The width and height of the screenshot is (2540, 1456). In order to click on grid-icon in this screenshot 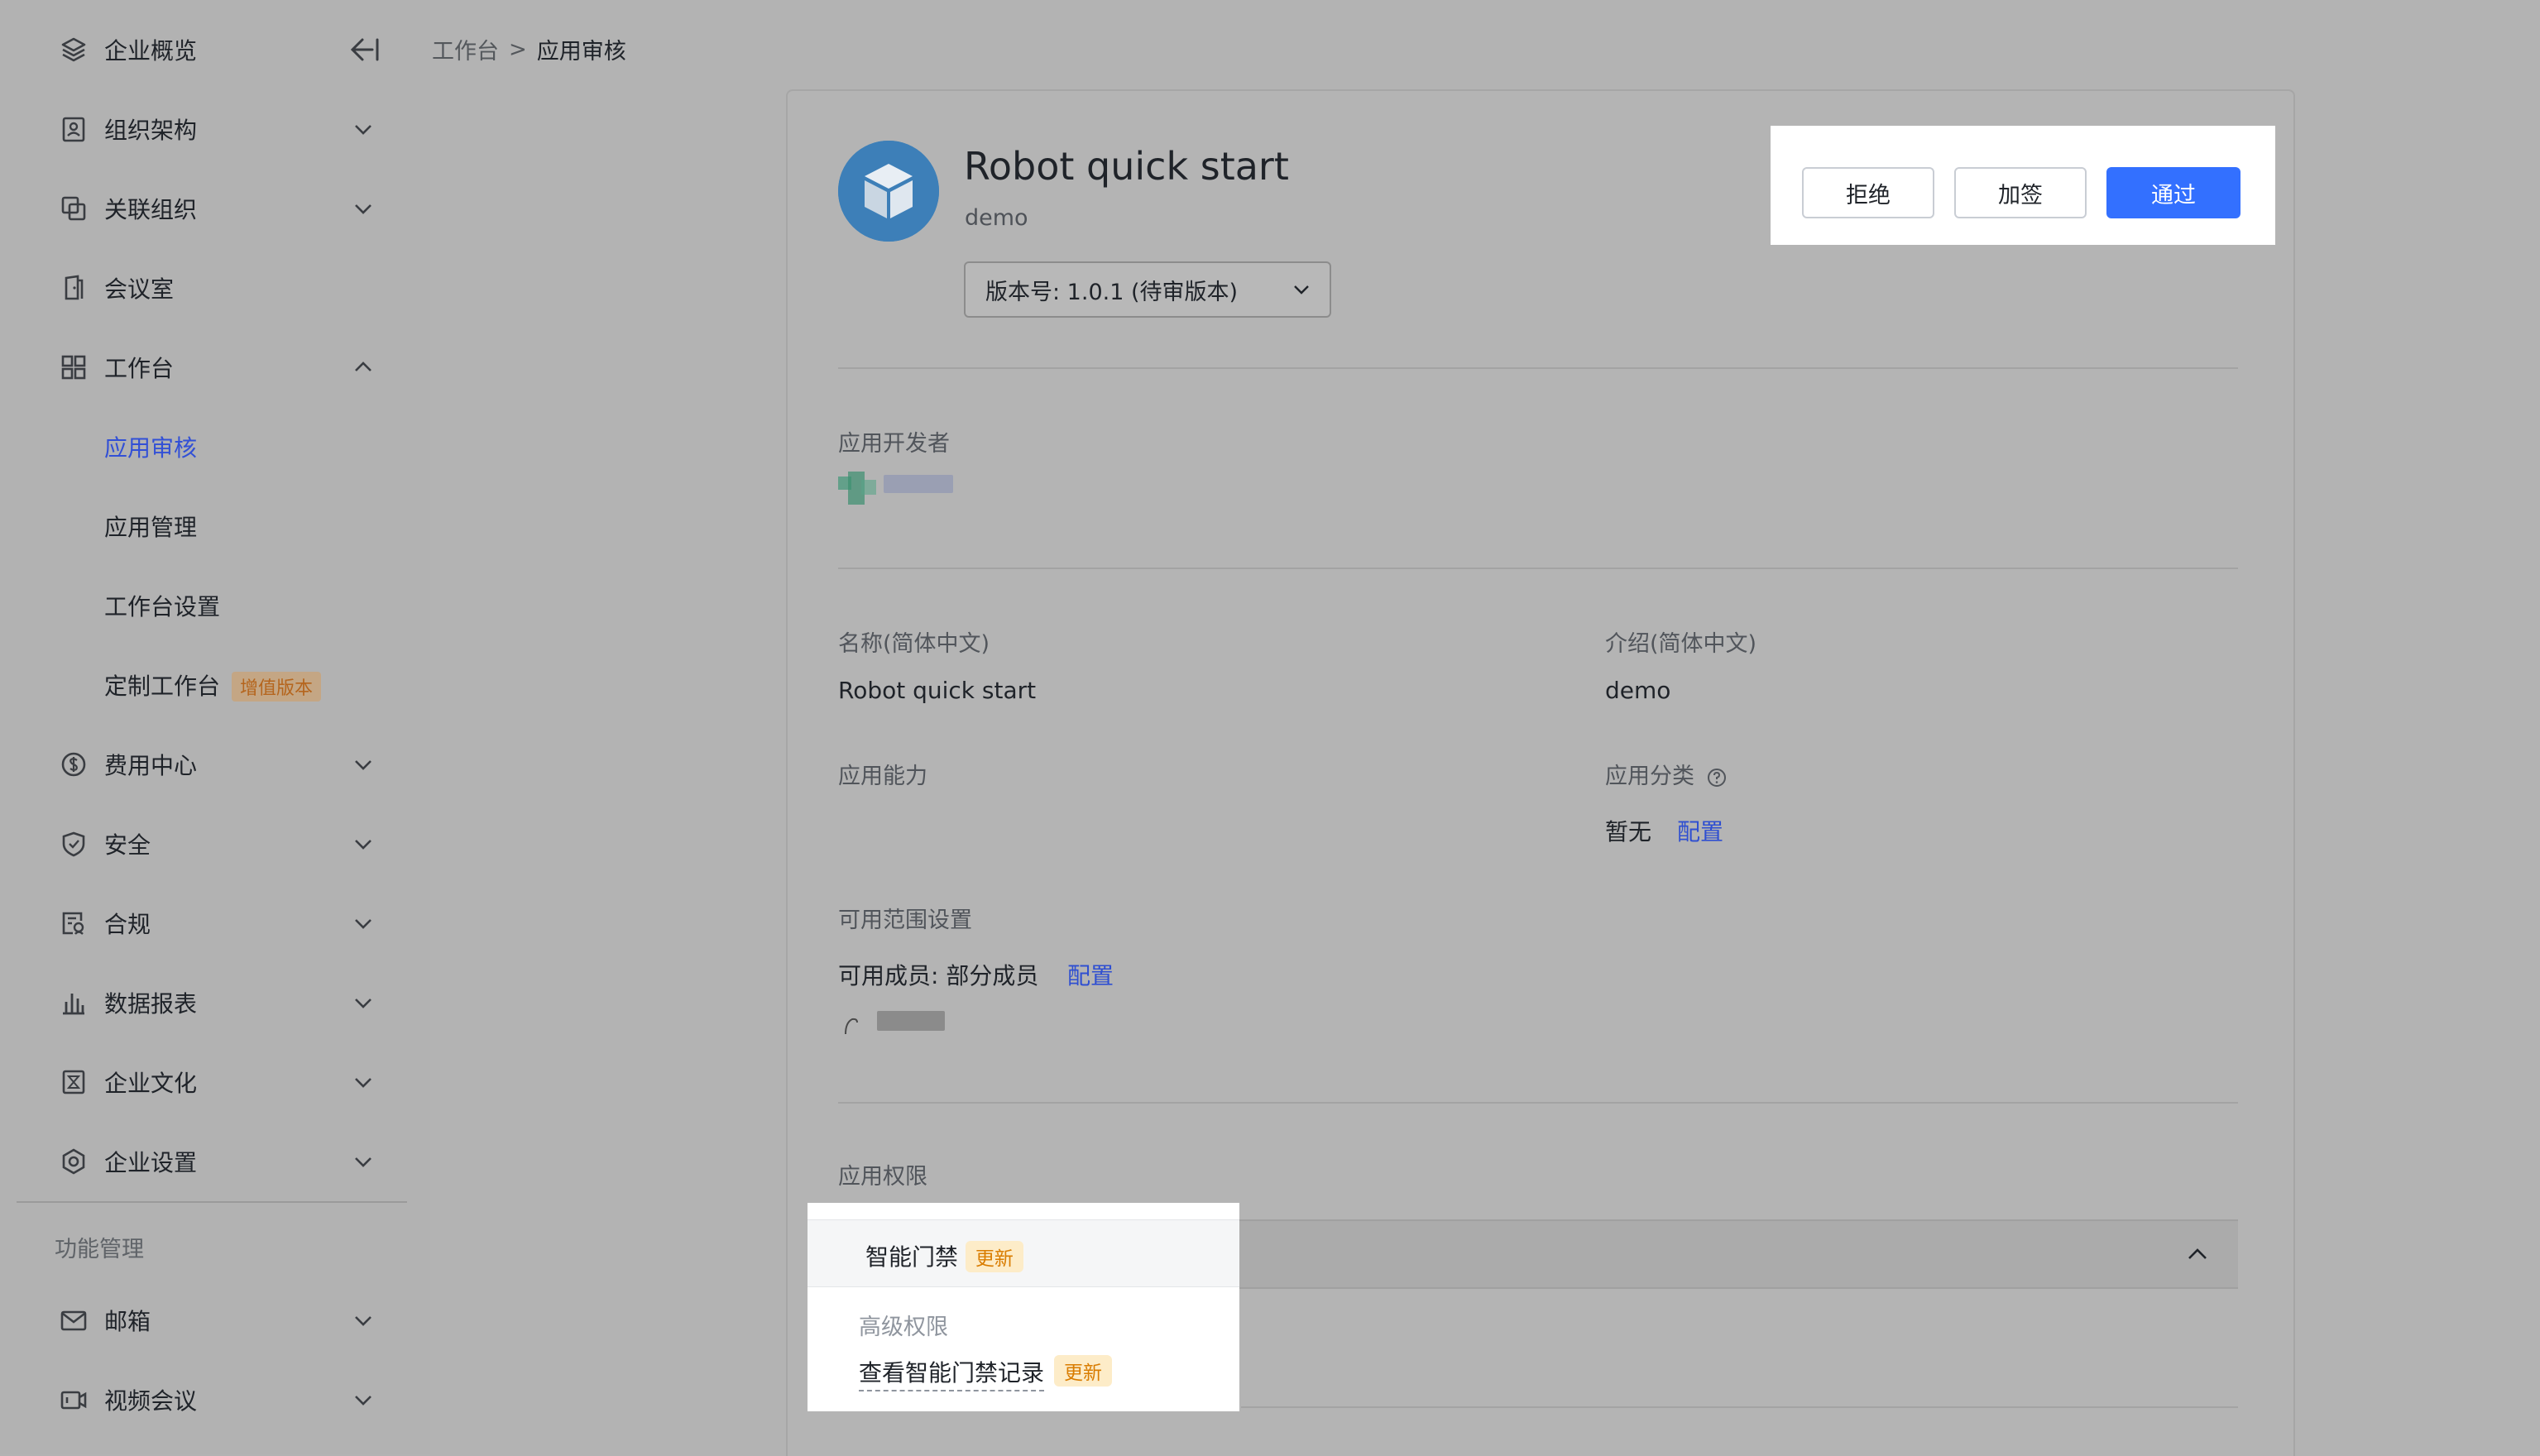, I will do `click(74, 367)`.